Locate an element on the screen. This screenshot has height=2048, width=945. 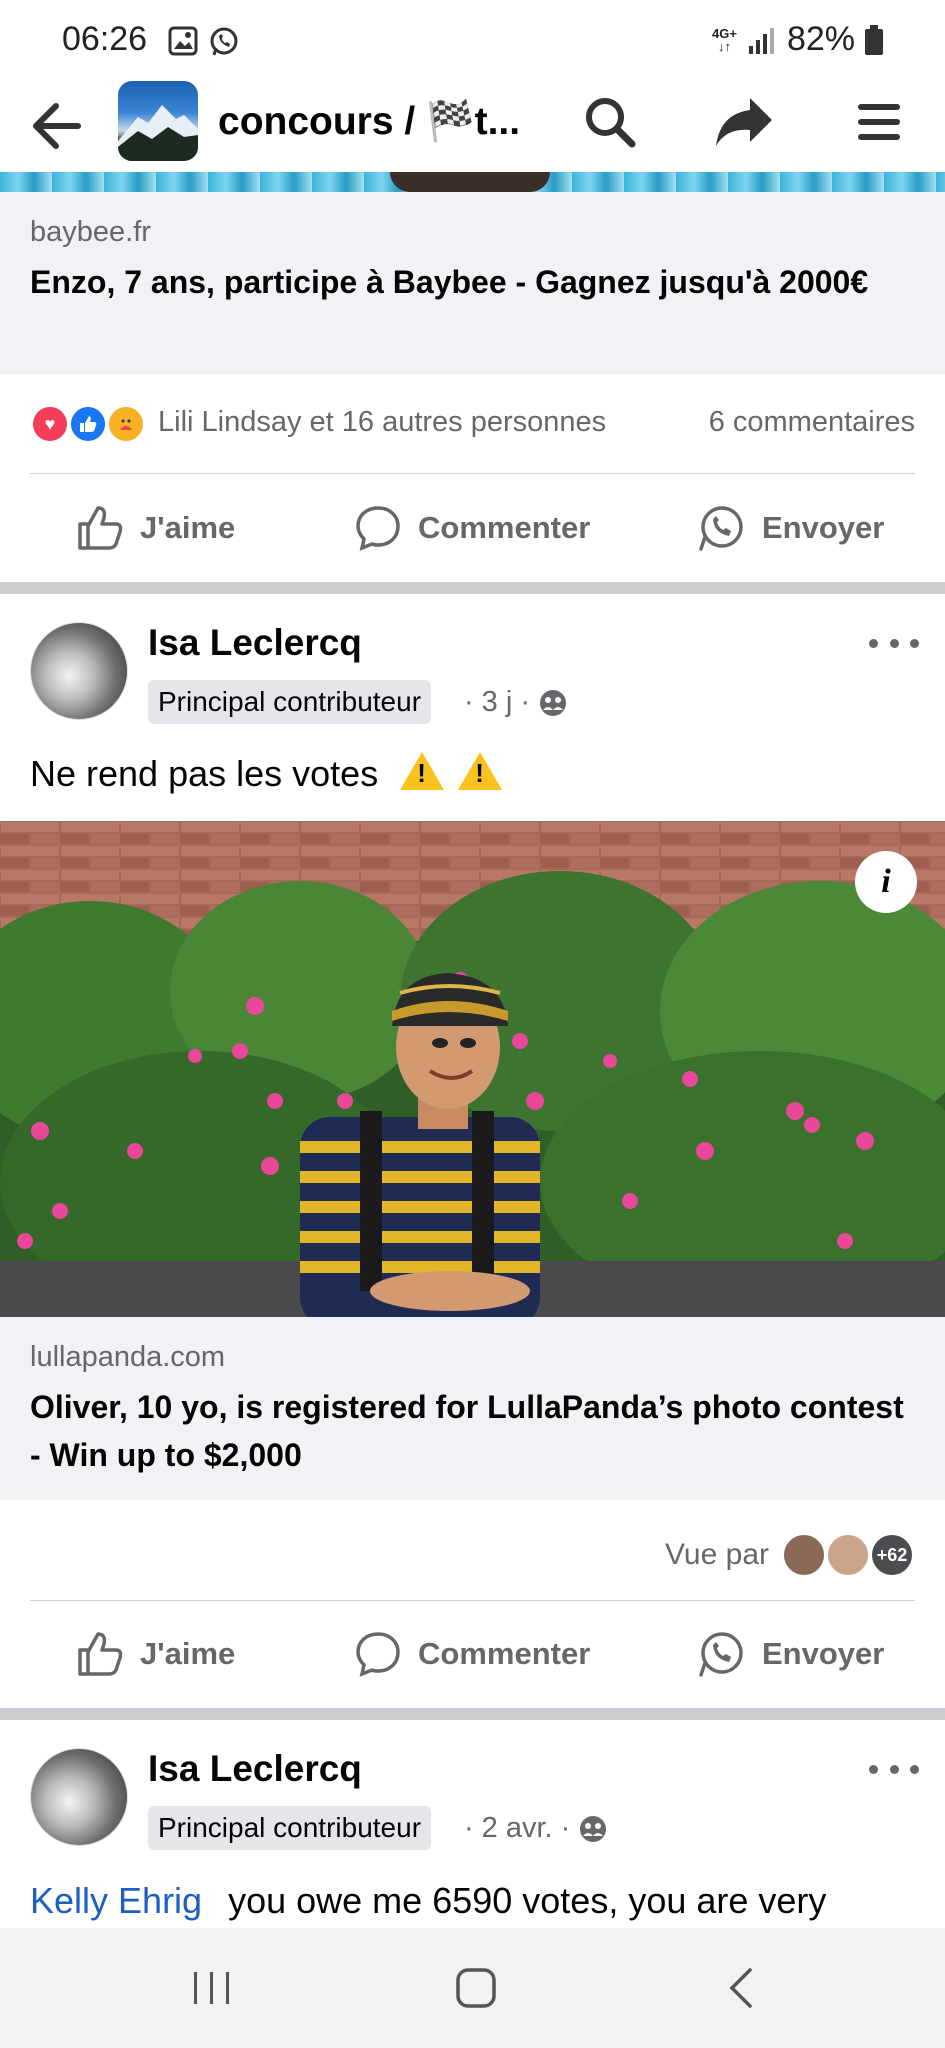
home-icon is located at coordinates (476, 1988).